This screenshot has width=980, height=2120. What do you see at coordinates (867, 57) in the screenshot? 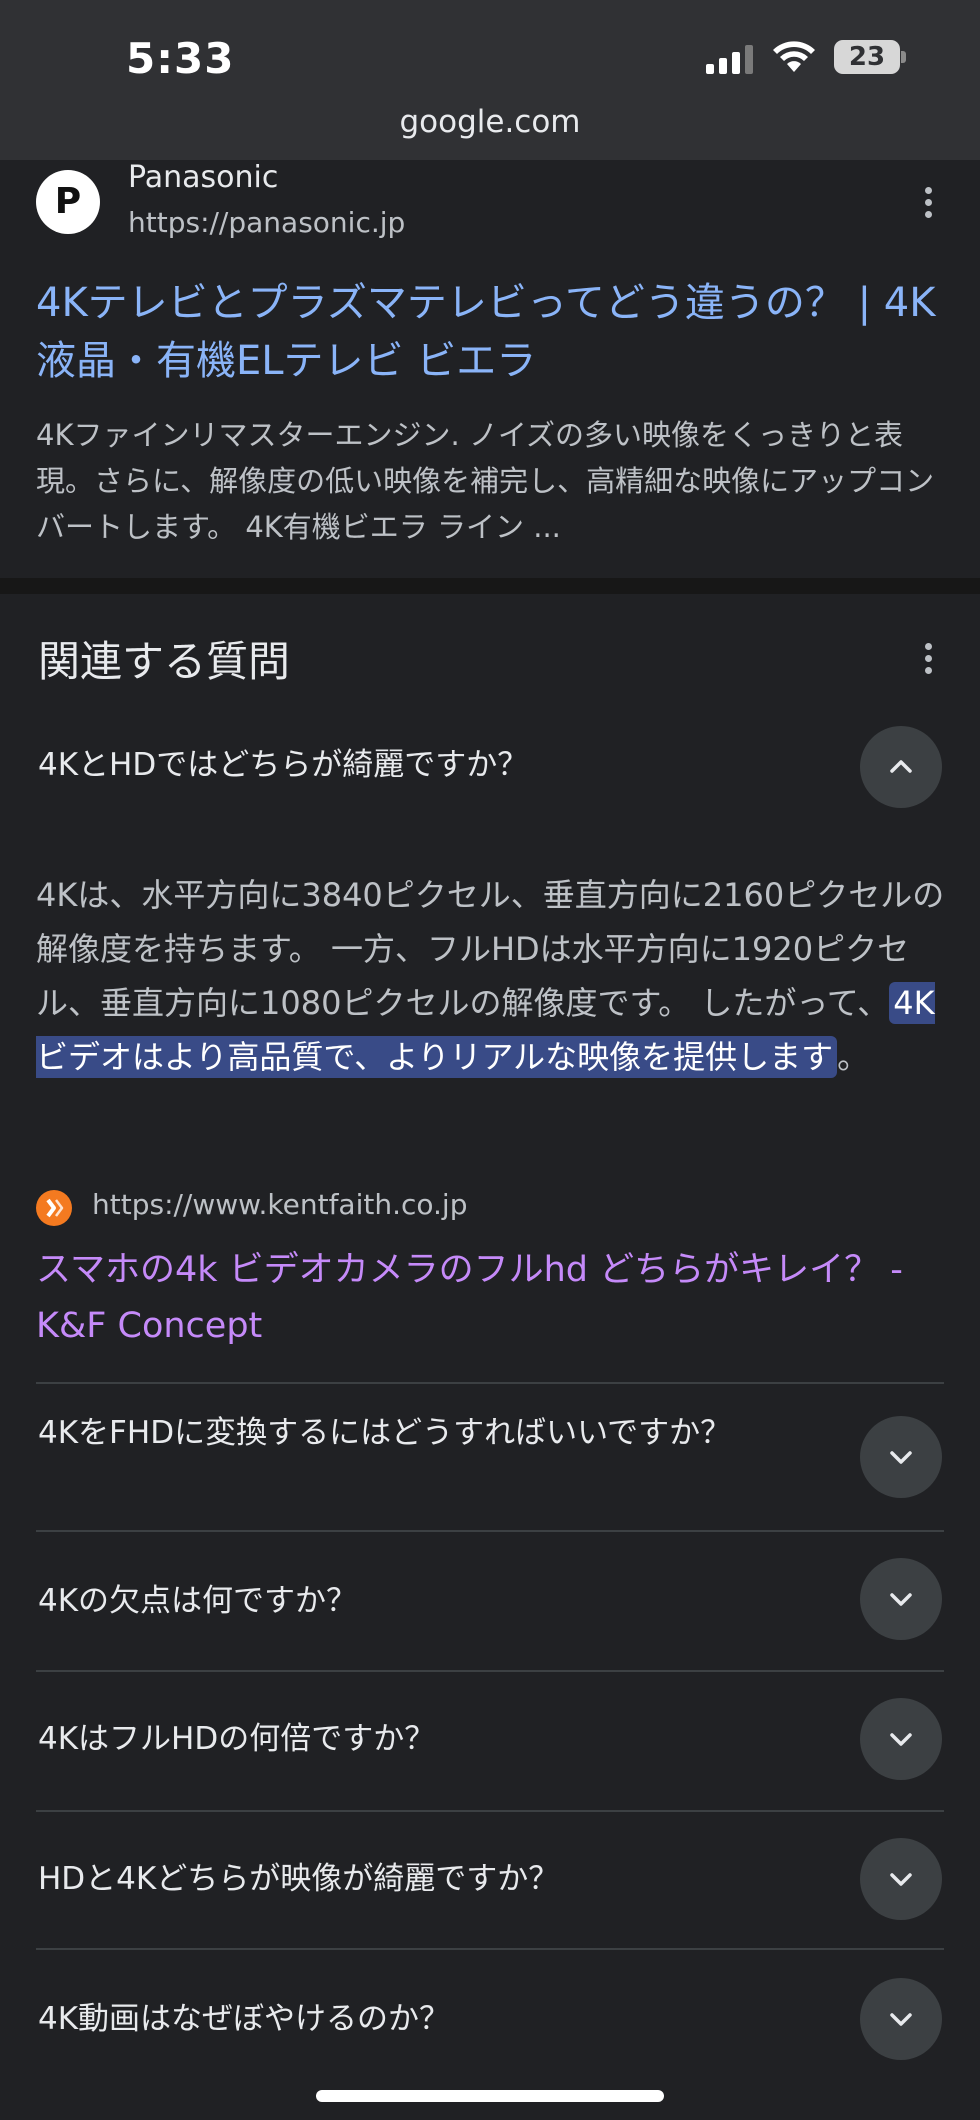
I see `battery-level: 23` at bounding box center [867, 57].